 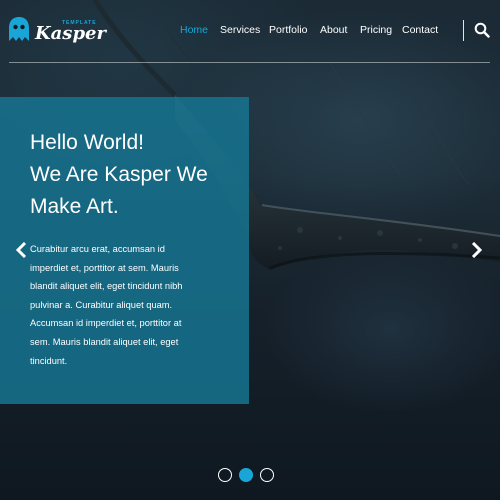 What do you see at coordinates (482, 30) in the screenshot?
I see `search-icon` at bounding box center [482, 30].